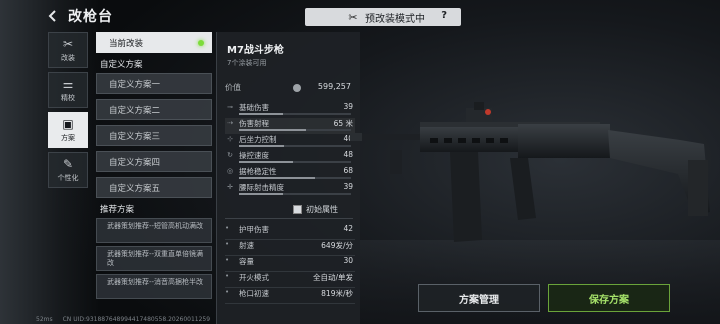 The height and width of the screenshot is (324, 720). What do you see at coordinates (290, 280) in the screenshot?
I see `attr-row: • 开火模式 全自动/单发` at bounding box center [290, 280].